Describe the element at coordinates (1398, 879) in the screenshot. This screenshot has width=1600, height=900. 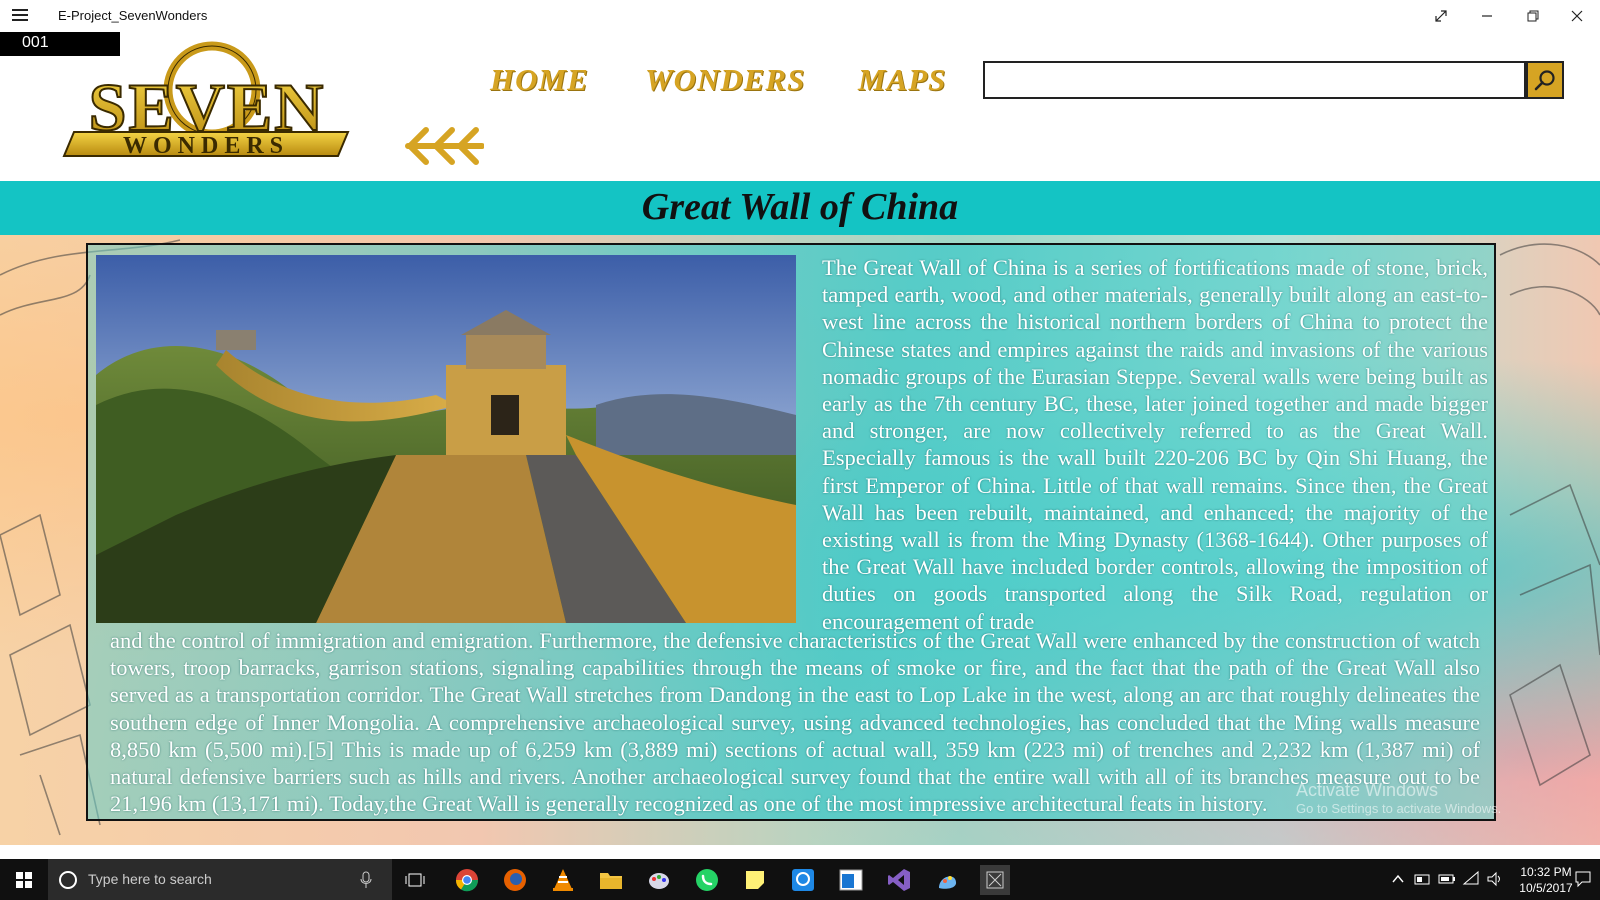
I see `show-hidden-icons-chevron-icon` at that location.